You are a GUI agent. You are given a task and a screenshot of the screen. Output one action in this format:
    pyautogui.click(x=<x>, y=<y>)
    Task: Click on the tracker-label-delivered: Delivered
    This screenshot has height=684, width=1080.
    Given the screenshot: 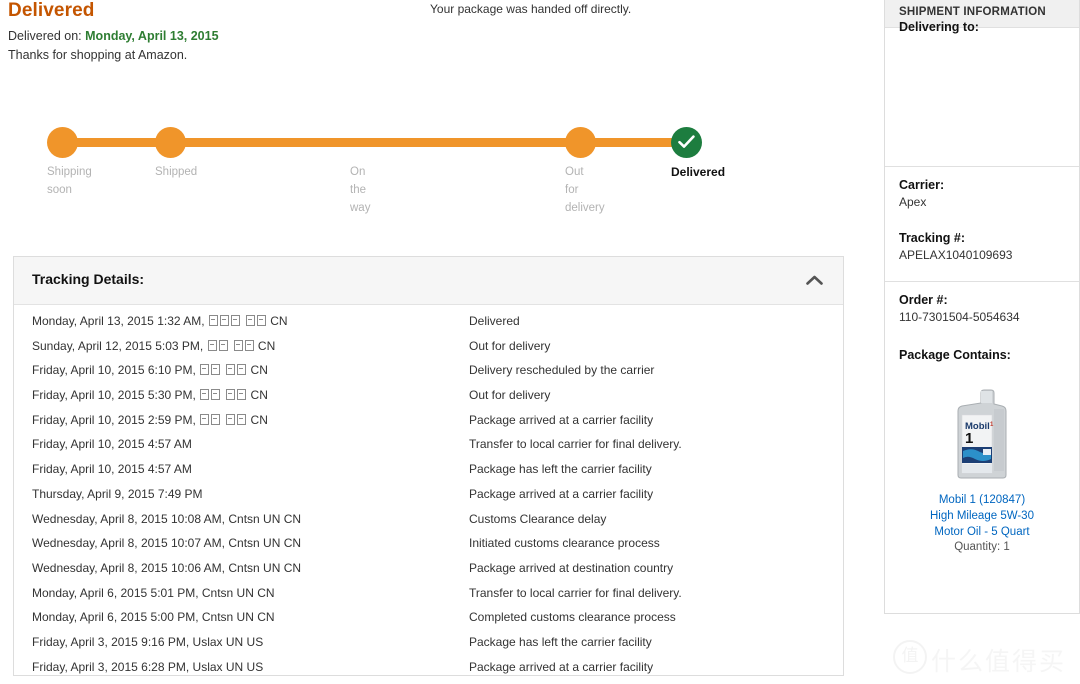 What is the action you would take?
    pyautogui.click(x=698, y=172)
    